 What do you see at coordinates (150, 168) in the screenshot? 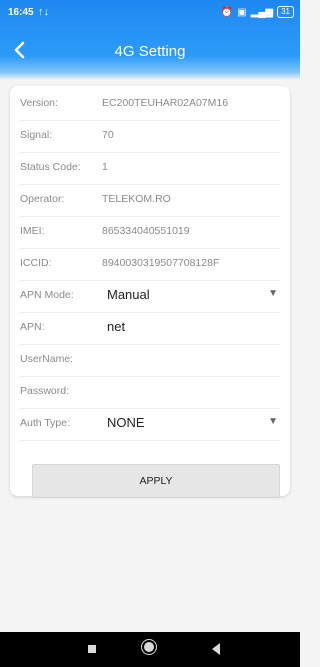
I see `status-code-row: Status Code: 1` at bounding box center [150, 168].